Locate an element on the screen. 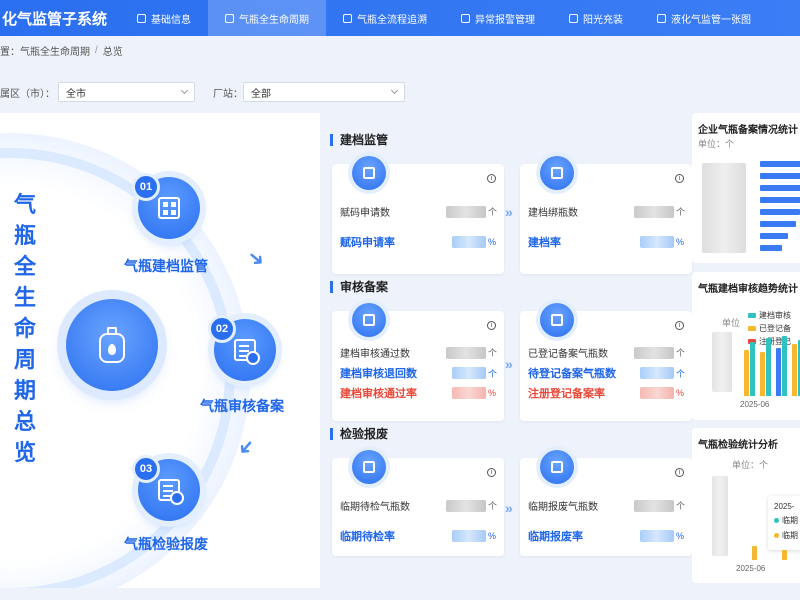 This screenshot has width=800, height=600. archive-review-trend-panel: 气瓶建档审核趋势统计 单位 建档审核 已登记备 注册登记 2025-06 is located at coordinates (746, 346).